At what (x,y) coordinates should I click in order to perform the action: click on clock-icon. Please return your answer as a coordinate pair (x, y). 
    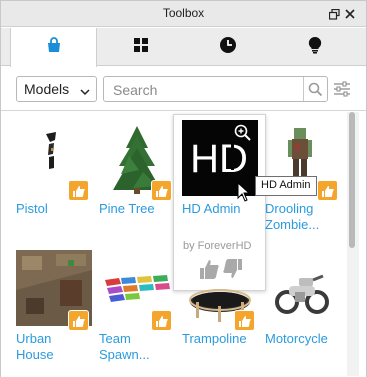
    Looking at the image, I should click on (228, 47).